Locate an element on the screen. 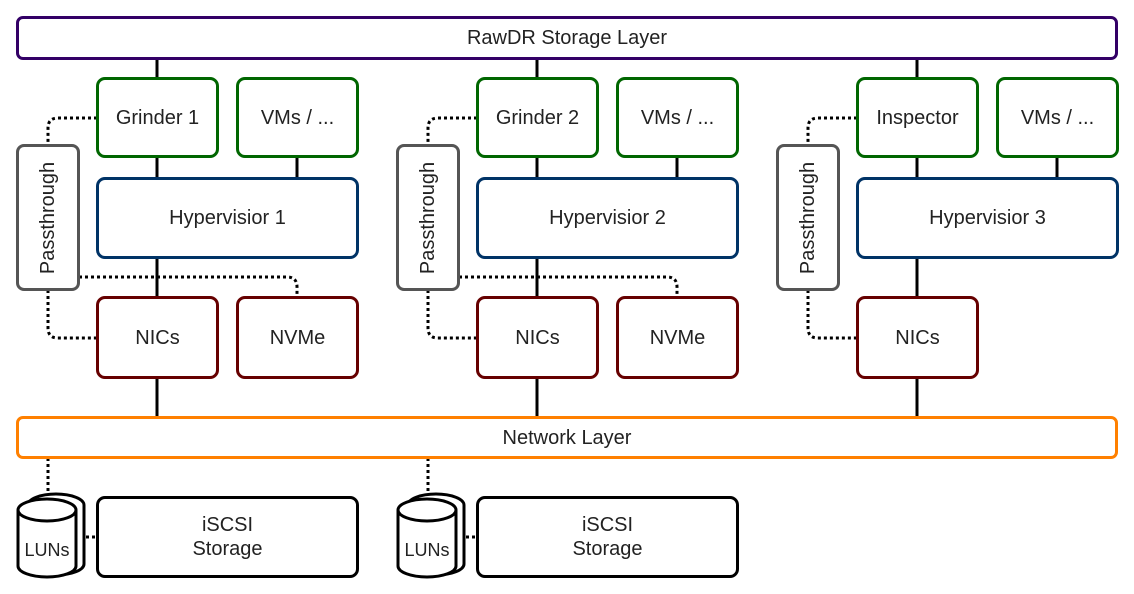 Image resolution: width=1134 pixels, height=594 pixels. storage-layer: RawDR Storage Layer is located at coordinates (567, 38).